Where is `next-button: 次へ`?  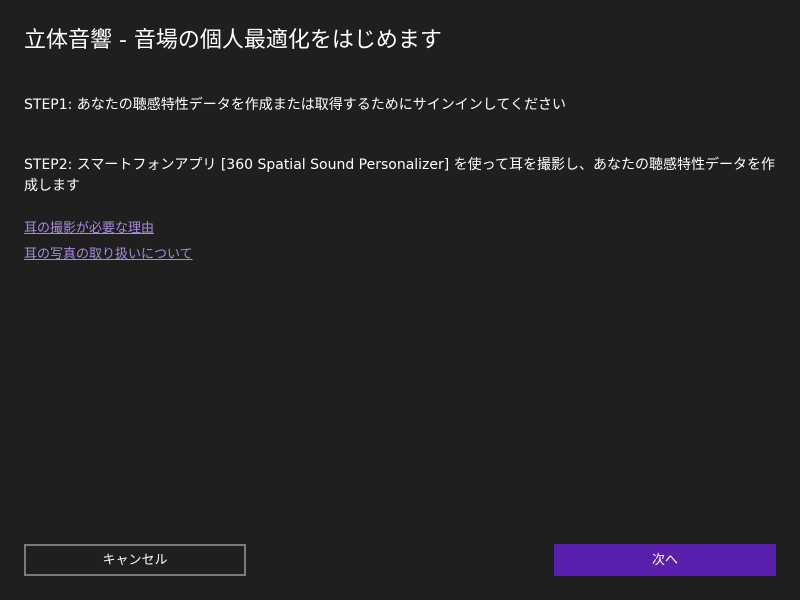
next-button: 次へ is located at coordinates (665, 560).